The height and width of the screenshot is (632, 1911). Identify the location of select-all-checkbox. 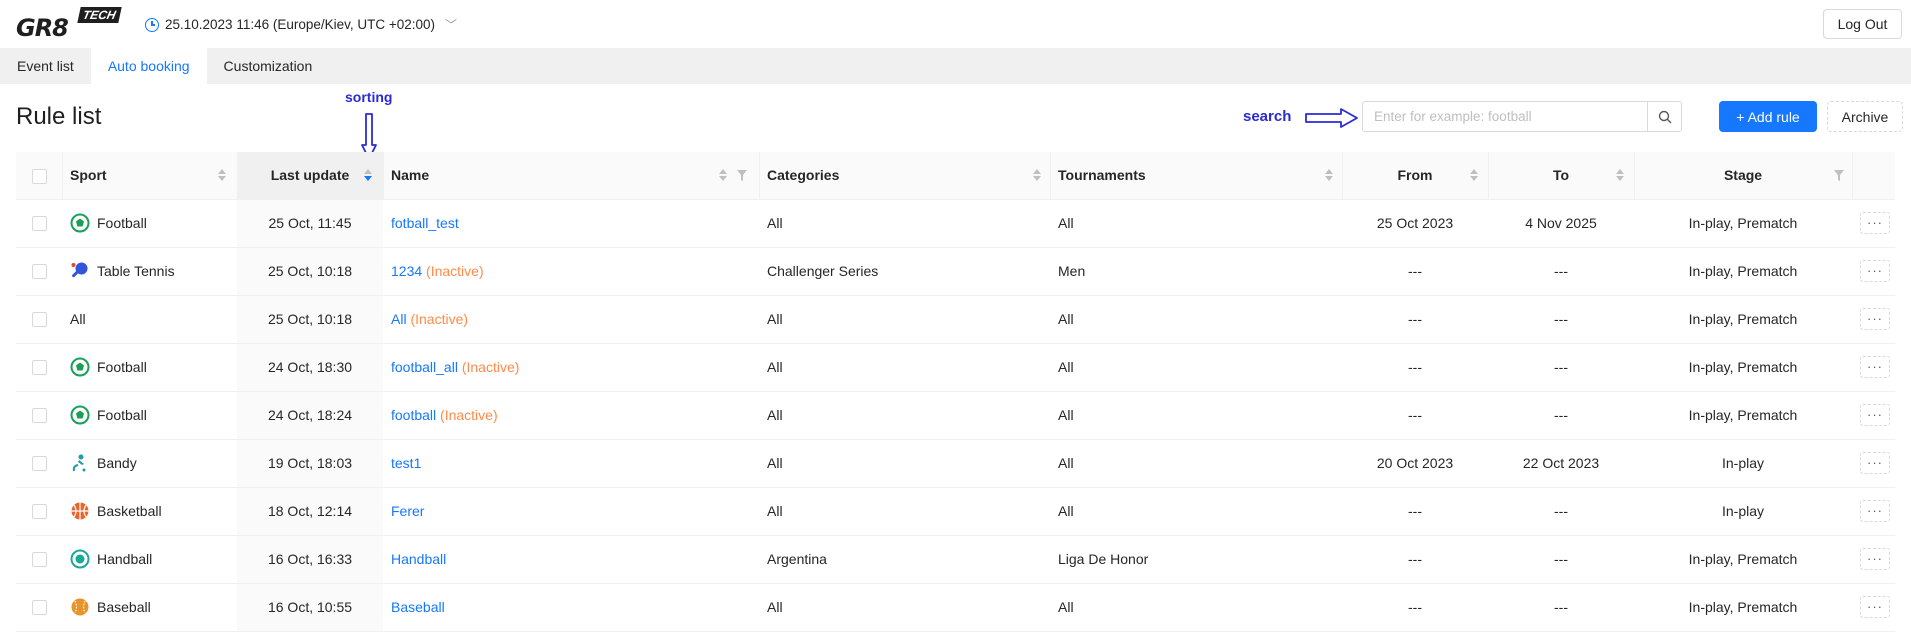
(39, 176).